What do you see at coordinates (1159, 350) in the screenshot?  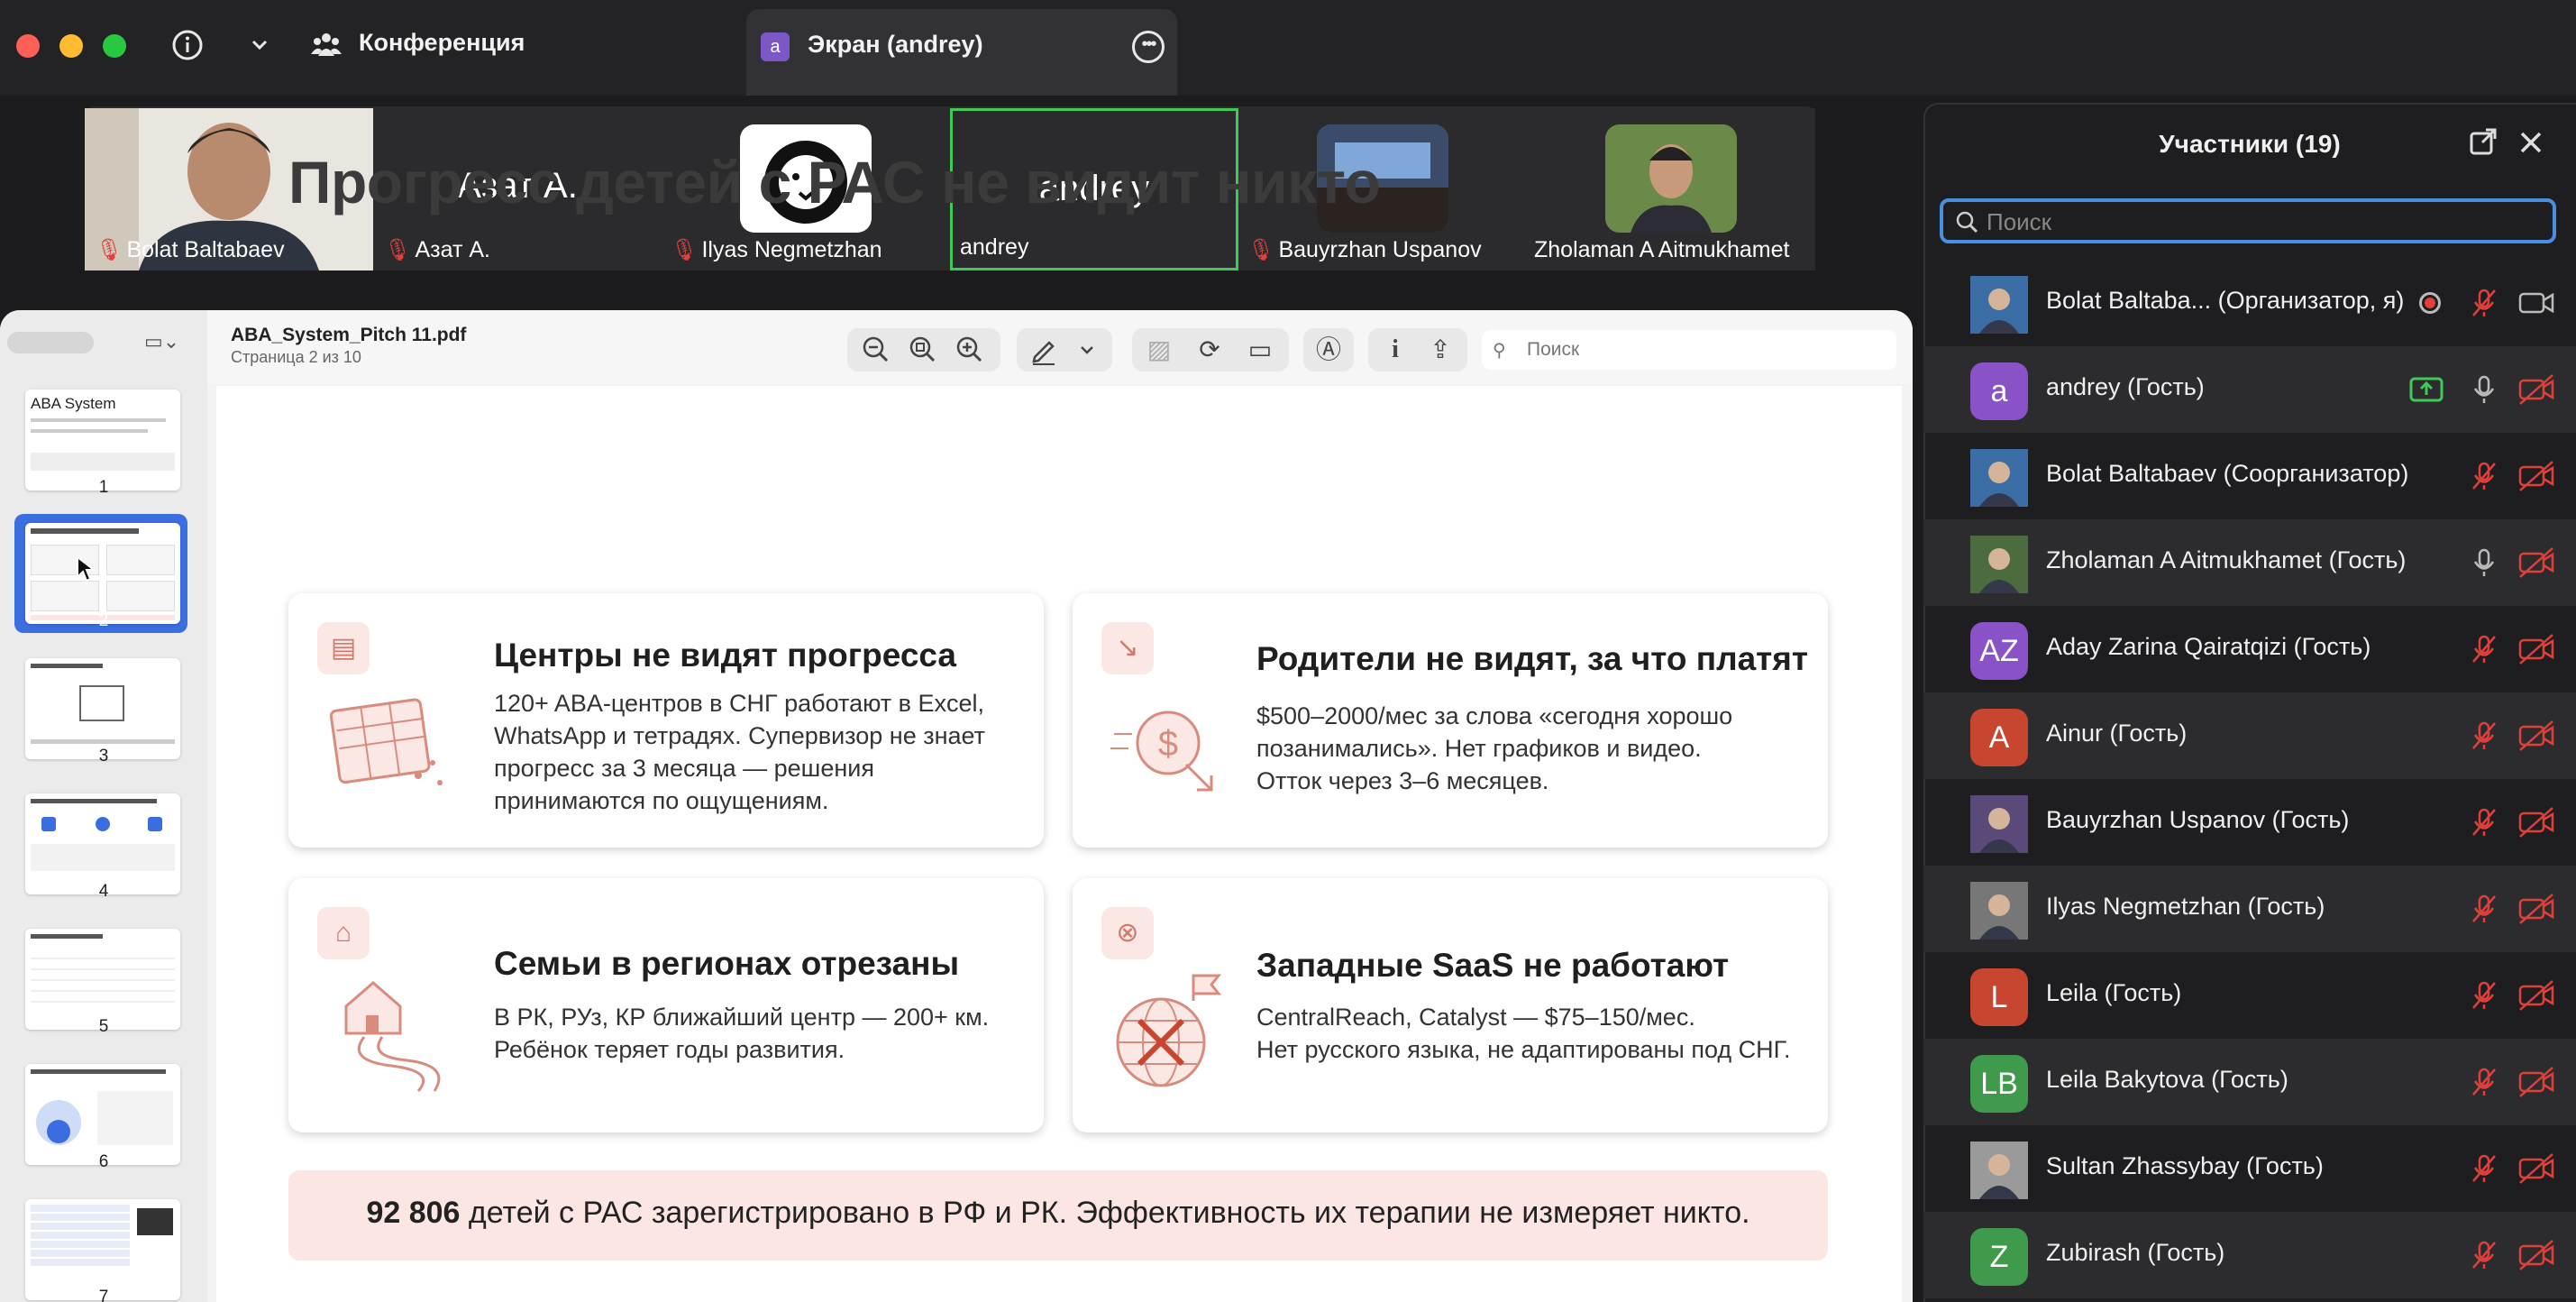 I see `image-placeholder-icon: ▨` at bounding box center [1159, 350].